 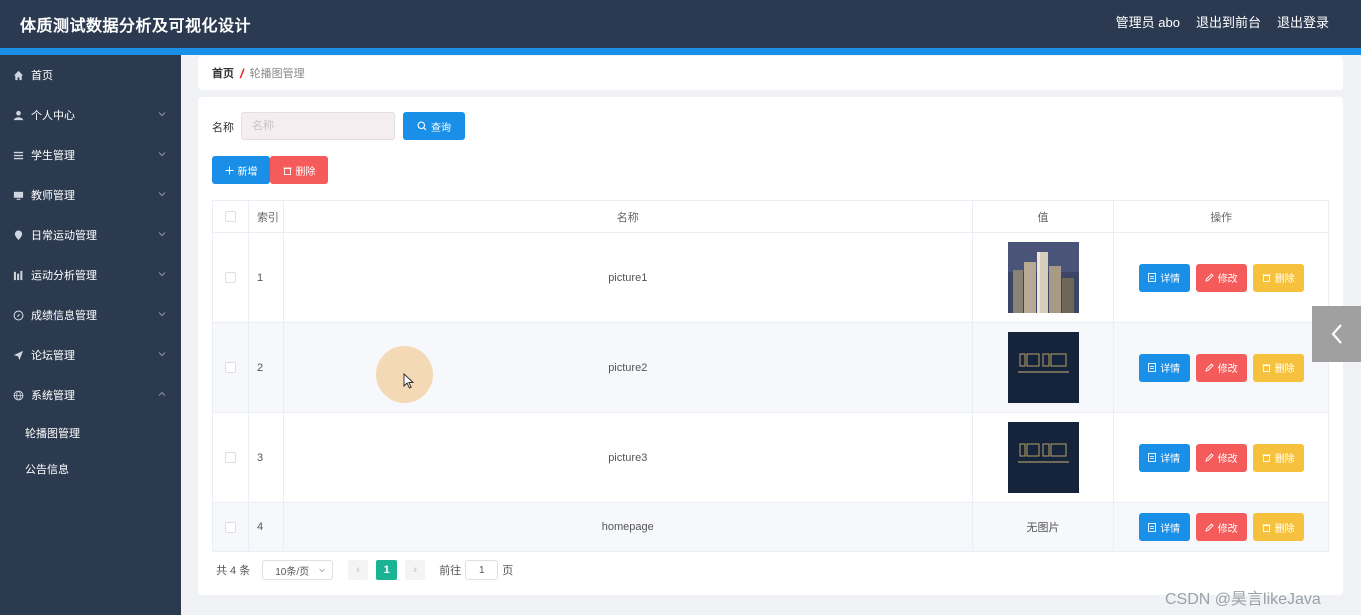 What do you see at coordinates (90, 433) in the screenshot?
I see `sidebar-subitem-carousel: 轮播图管理` at bounding box center [90, 433].